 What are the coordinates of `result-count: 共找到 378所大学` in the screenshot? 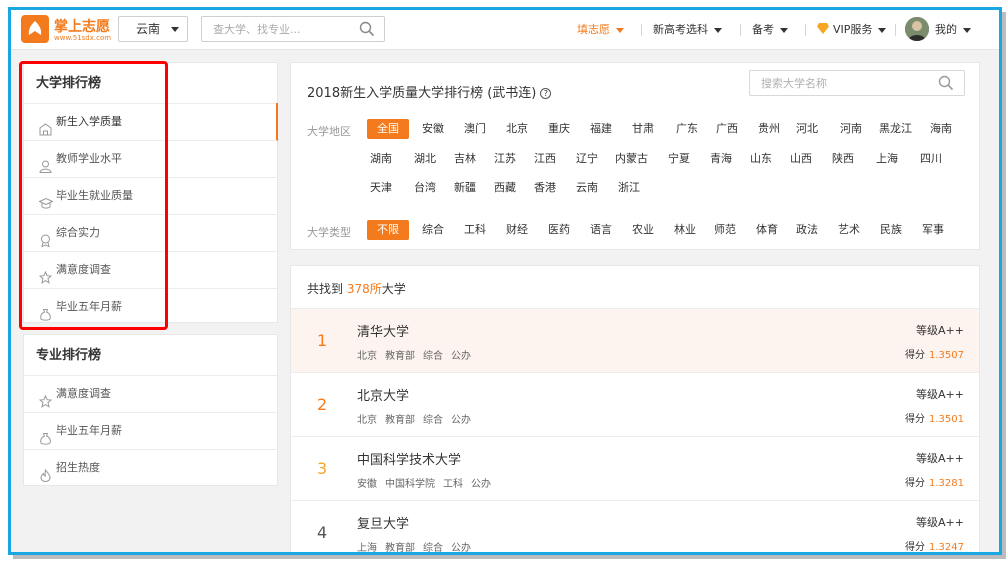 It's located at (356, 288).